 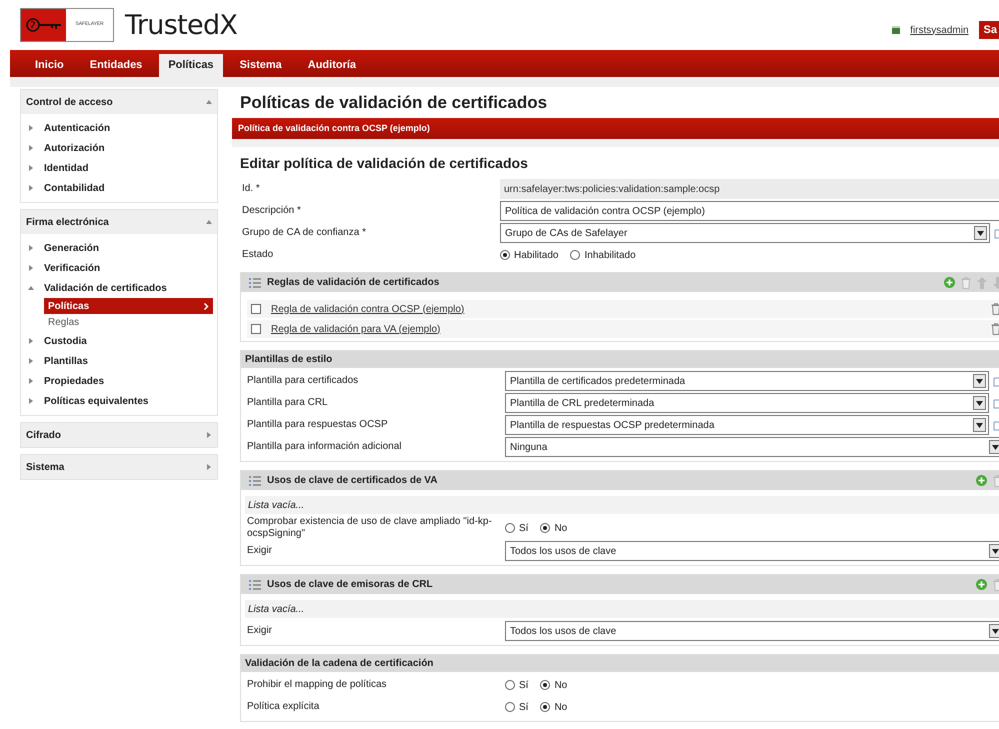 What do you see at coordinates (536, 255) in the screenshot?
I see `radio-label: Habilitado` at bounding box center [536, 255].